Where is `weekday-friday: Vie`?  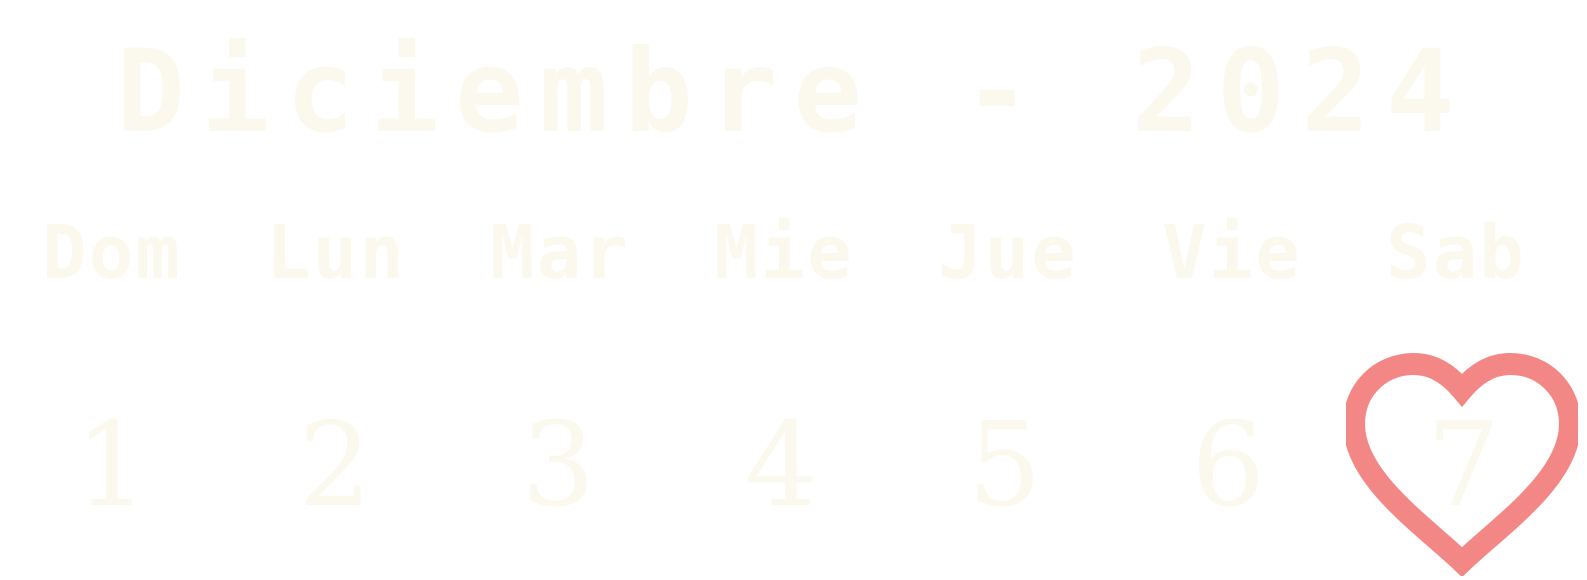
weekday-friday: Vie is located at coordinates (1232, 253).